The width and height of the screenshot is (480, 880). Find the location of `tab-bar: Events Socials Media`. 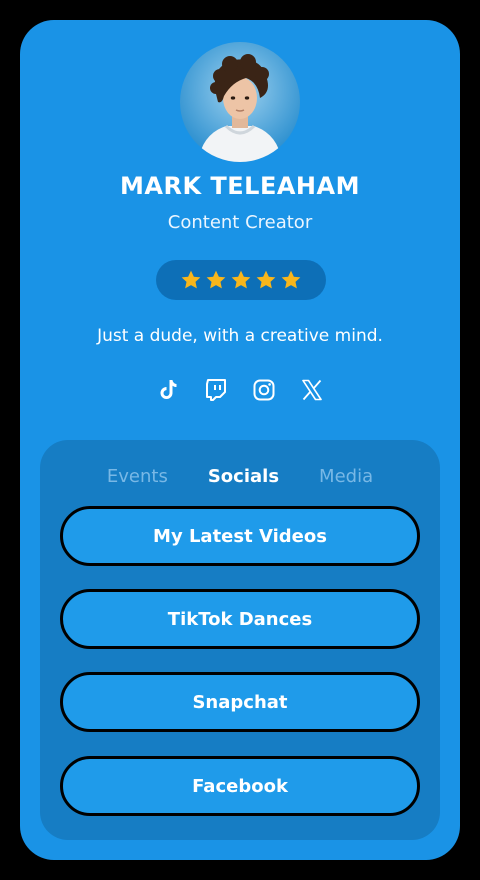

tab-bar: Events Socials Media is located at coordinates (240, 481).